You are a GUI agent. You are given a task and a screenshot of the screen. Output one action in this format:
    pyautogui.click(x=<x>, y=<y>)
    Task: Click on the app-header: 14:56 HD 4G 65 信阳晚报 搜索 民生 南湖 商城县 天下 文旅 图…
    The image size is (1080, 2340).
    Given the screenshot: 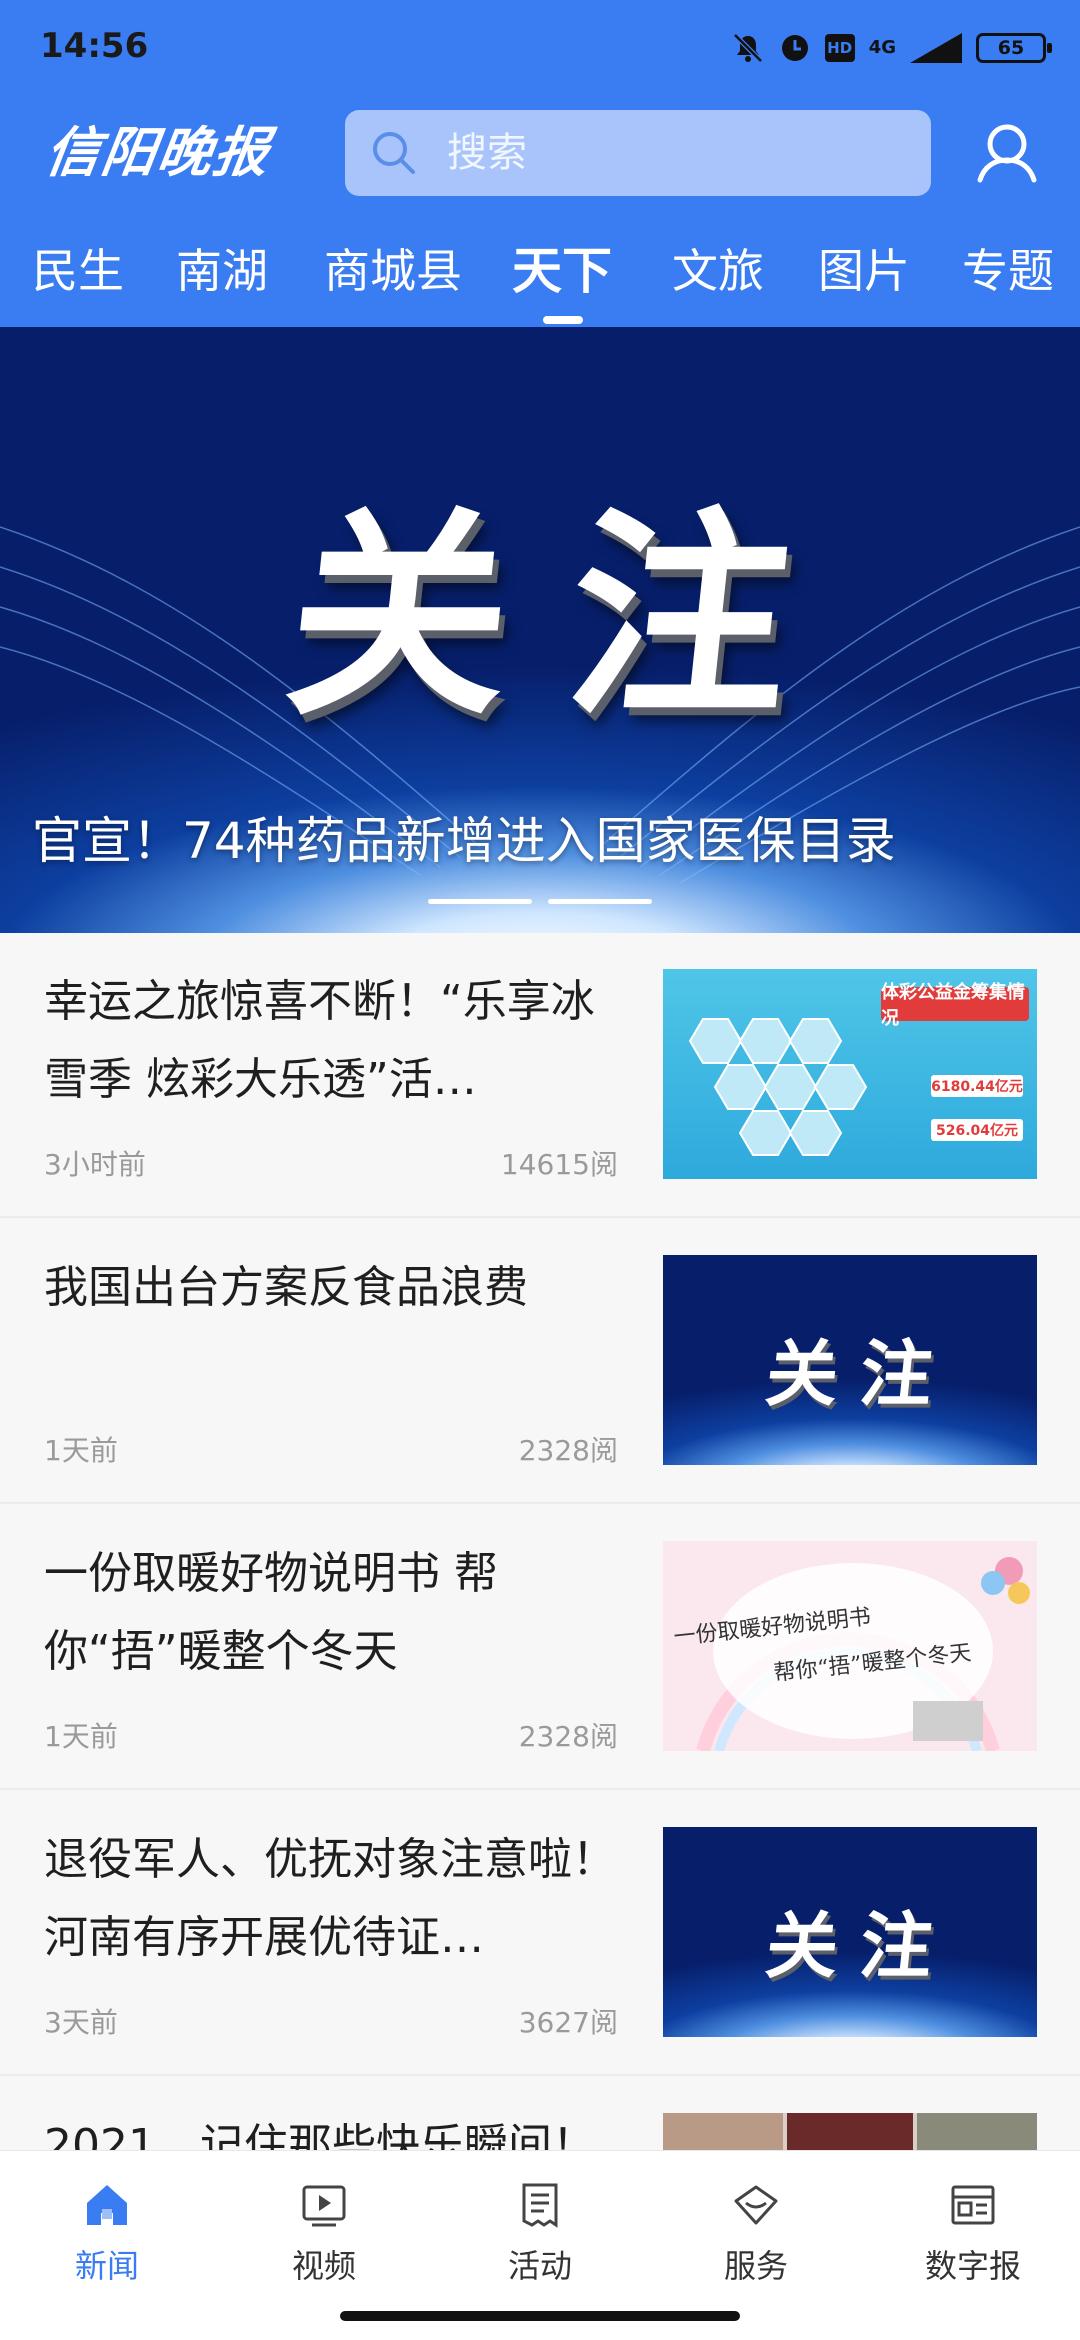 What is the action you would take?
    pyautogui.click(x=540, y=163)
    